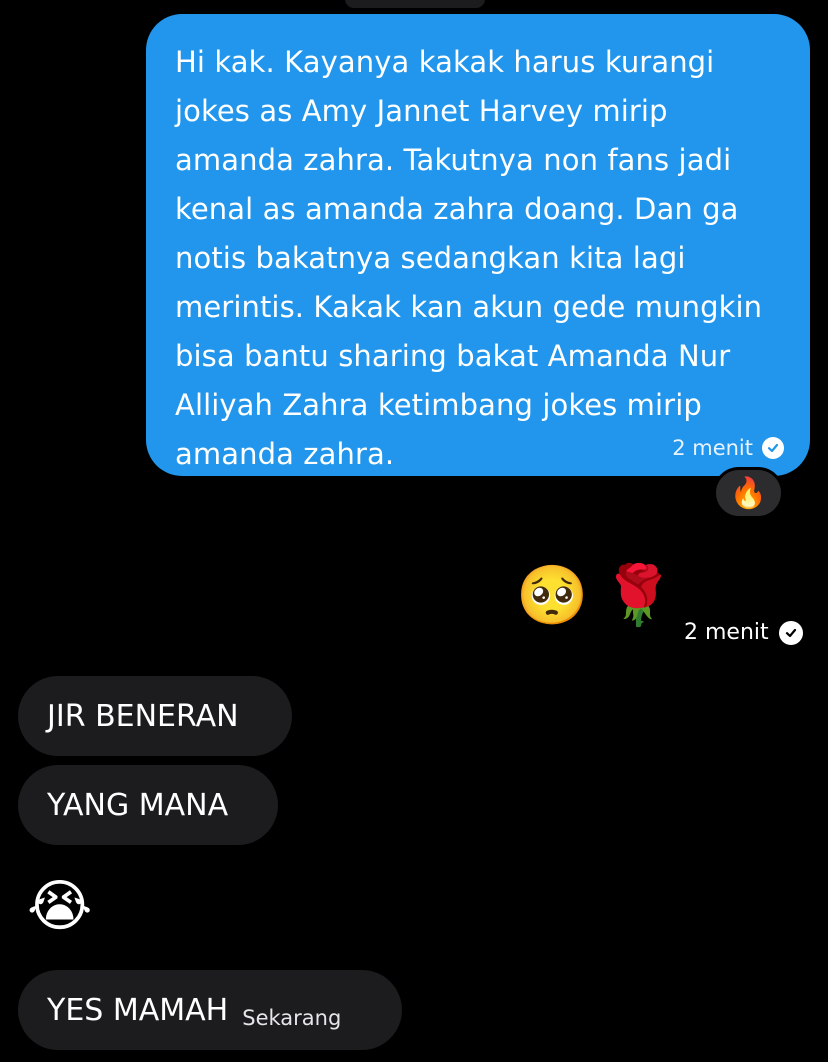 The image size is (828, 1062). I want to click on outgoing-emoji-message: 🥺 🌹, so click(595, 595).